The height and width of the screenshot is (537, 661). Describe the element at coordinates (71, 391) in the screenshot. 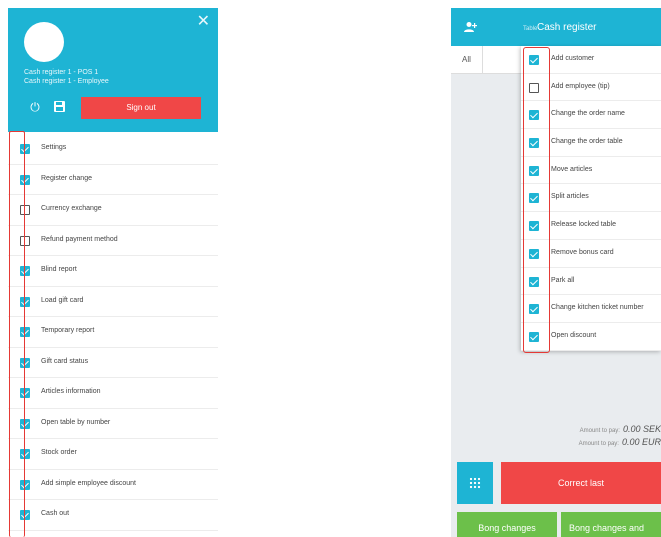

I see `list-item-label: Articles information` at that location.